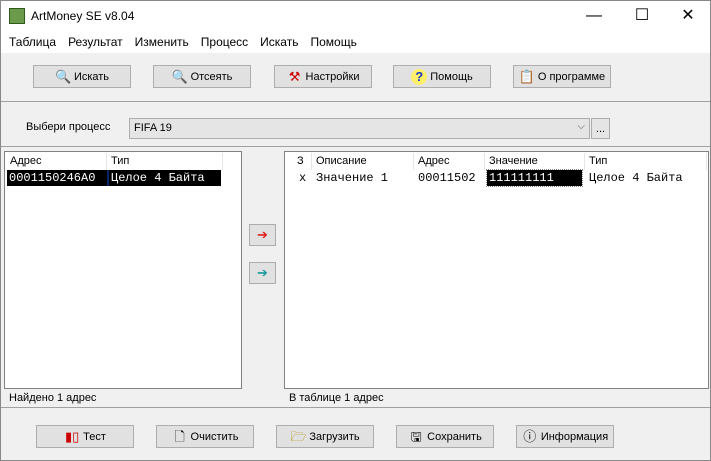 Image resolution: width=711 pixels, height=461 pixels. Describe the element at coordinates (451, 76) in the screenshot. I see `help-label: Помощь` at that location.